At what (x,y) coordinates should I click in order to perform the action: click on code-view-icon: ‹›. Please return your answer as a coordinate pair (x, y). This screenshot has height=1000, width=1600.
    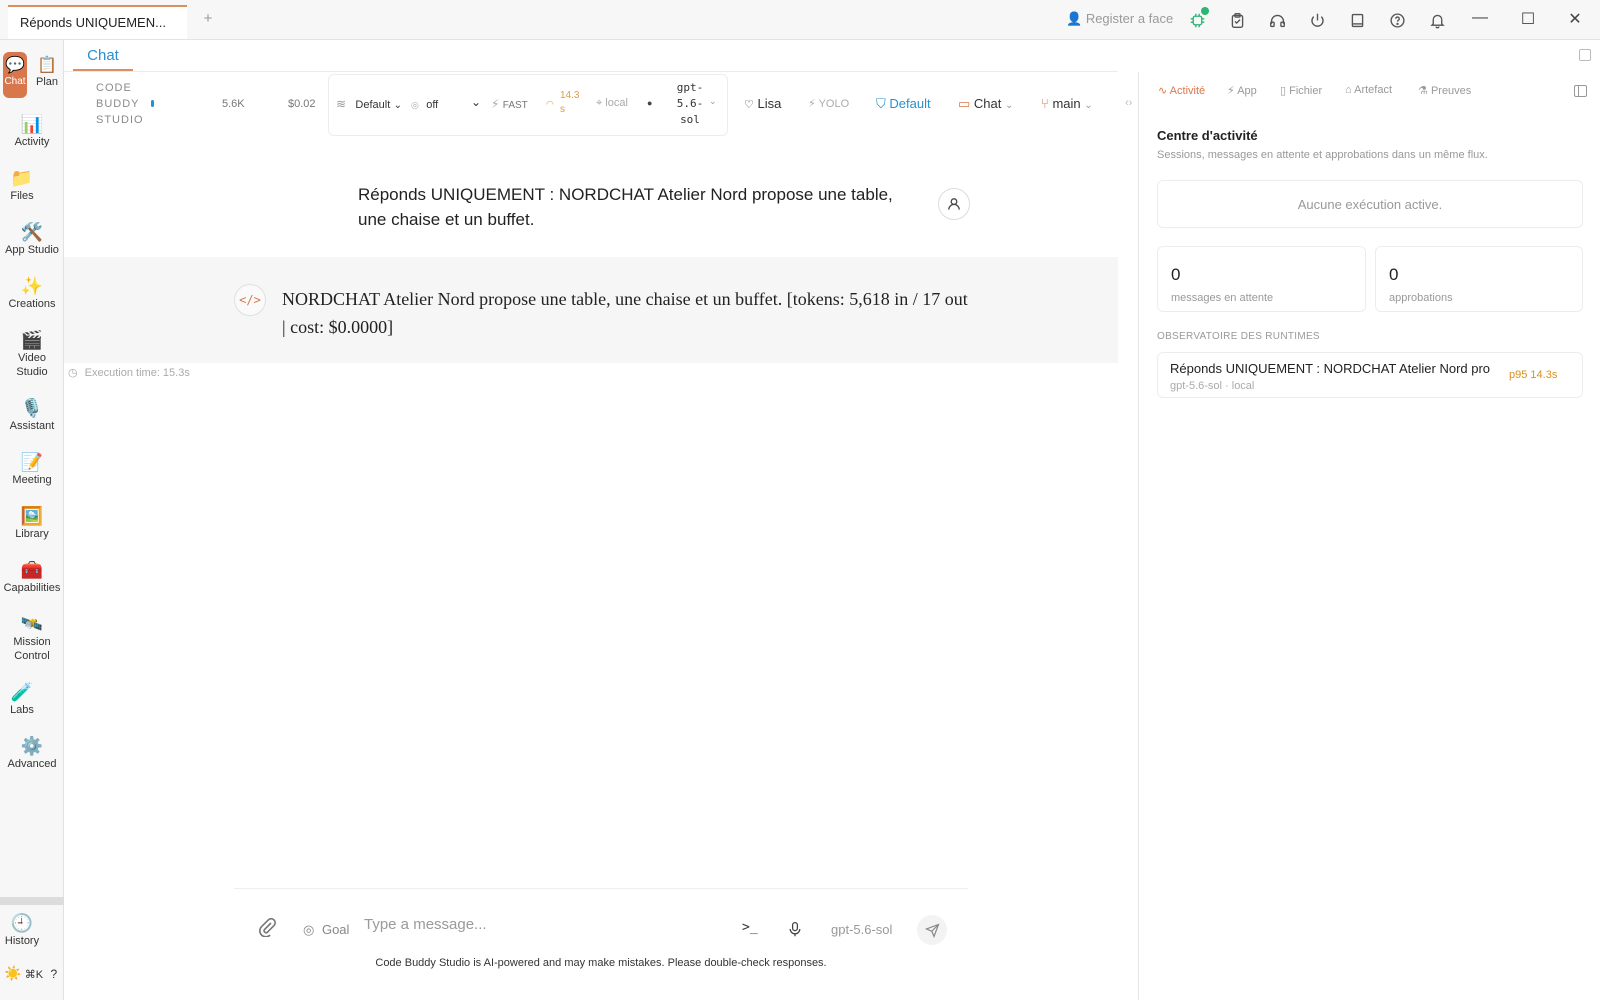
    Looking at the image, I should click on (1128, 103).